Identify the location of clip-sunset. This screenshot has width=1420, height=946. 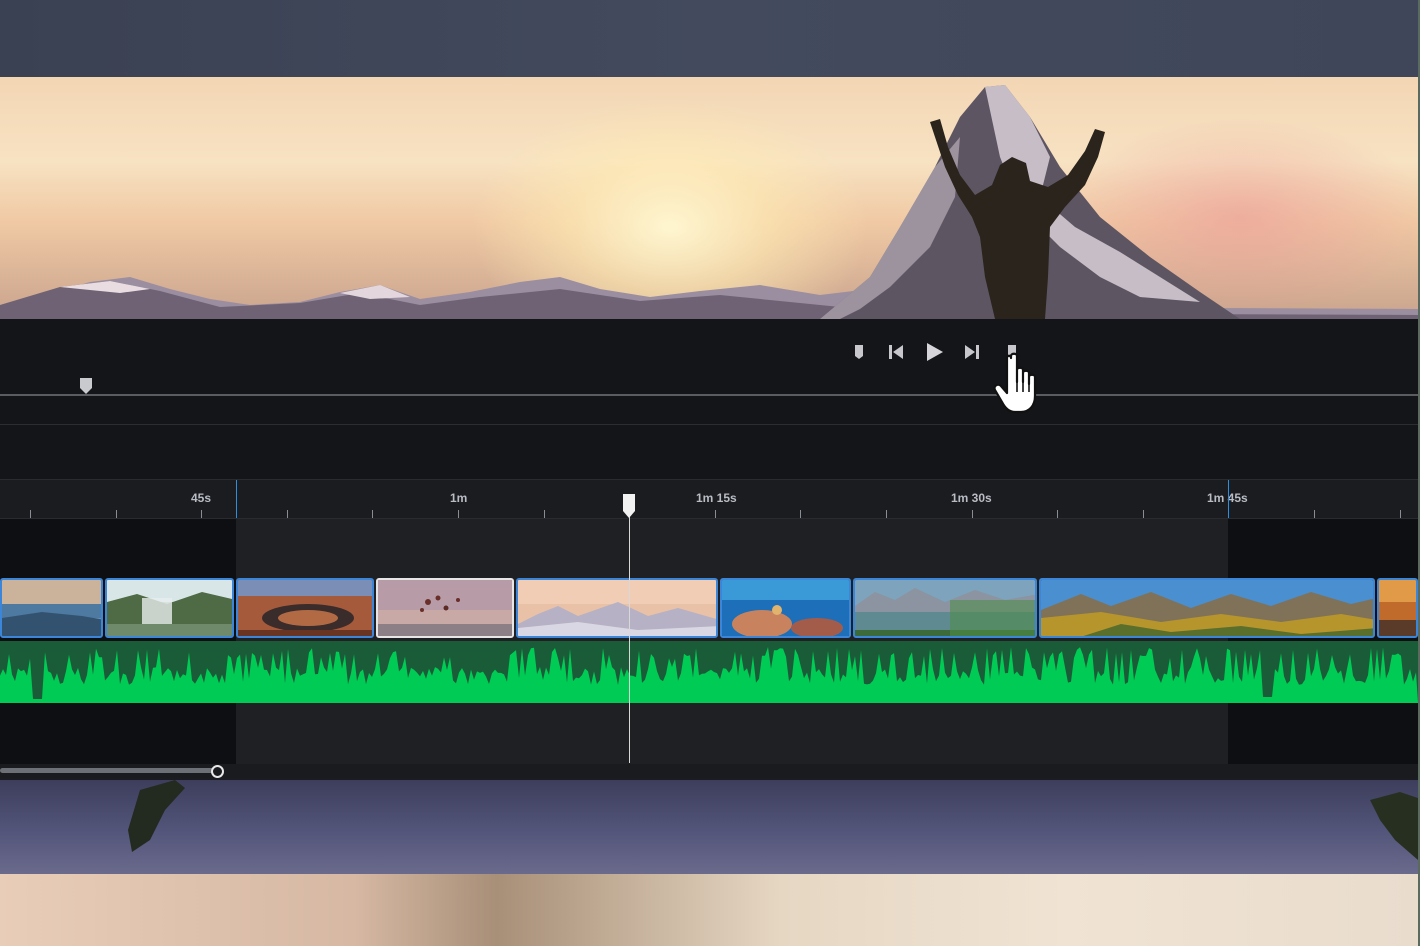
(1397, 608).